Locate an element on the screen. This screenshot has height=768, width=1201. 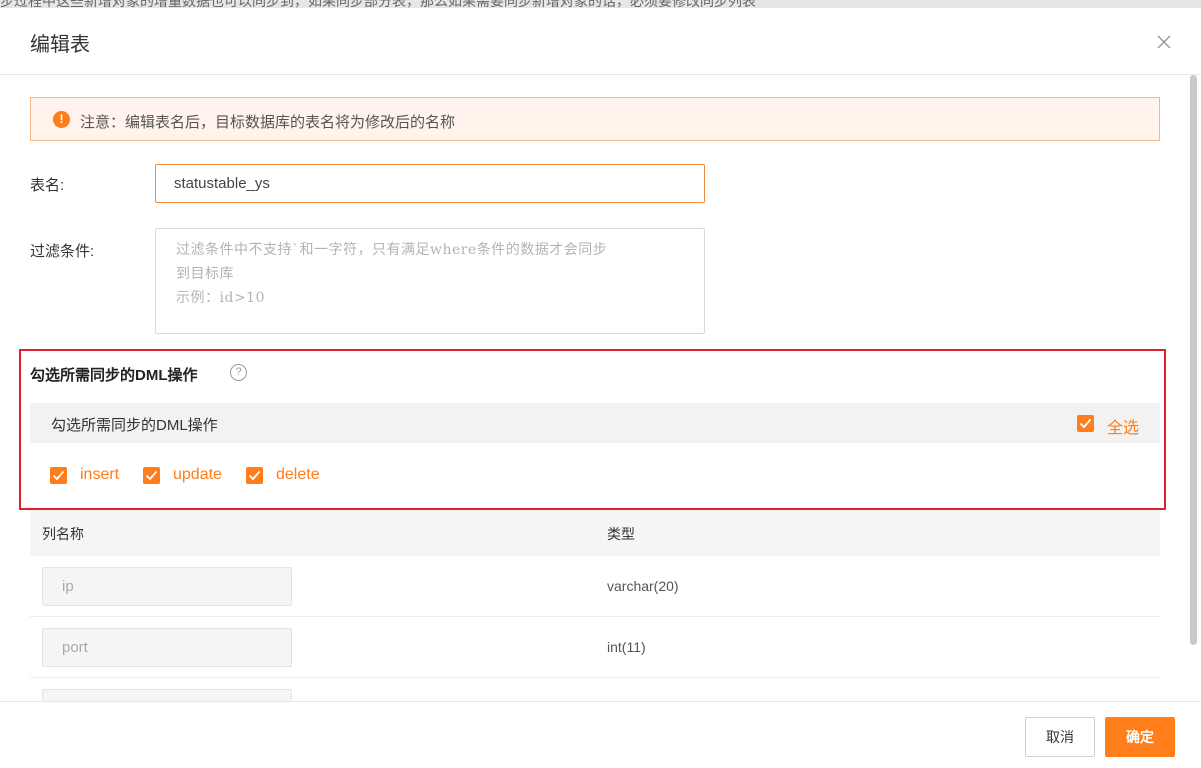
select-all-checkbox is located at coordinates (1085, 423).